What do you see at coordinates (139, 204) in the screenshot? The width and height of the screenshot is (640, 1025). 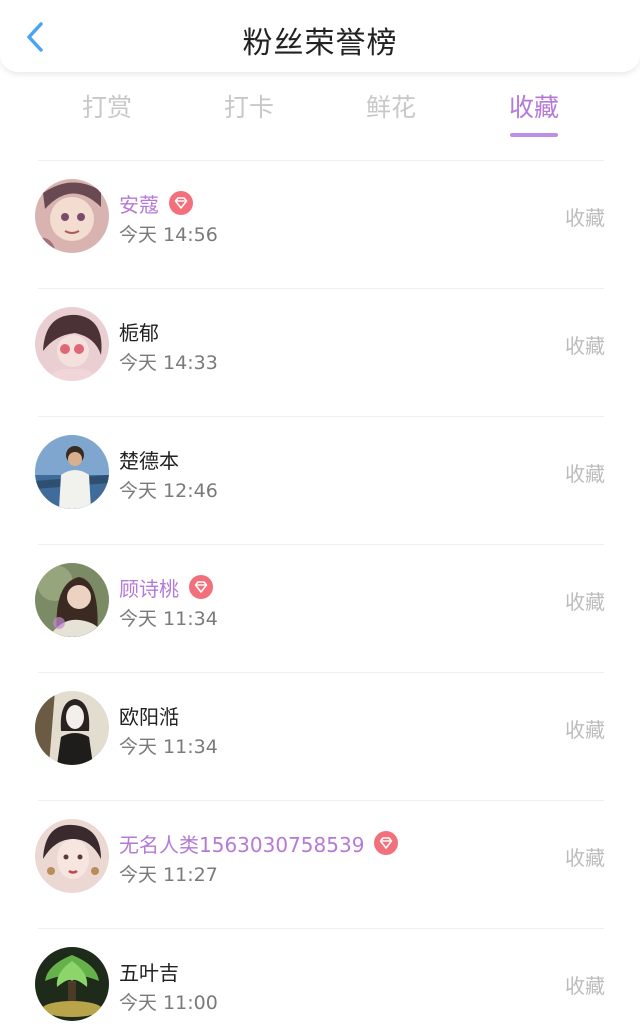 I see `fan-name: 安蔻` at bounding box center [139, 204].